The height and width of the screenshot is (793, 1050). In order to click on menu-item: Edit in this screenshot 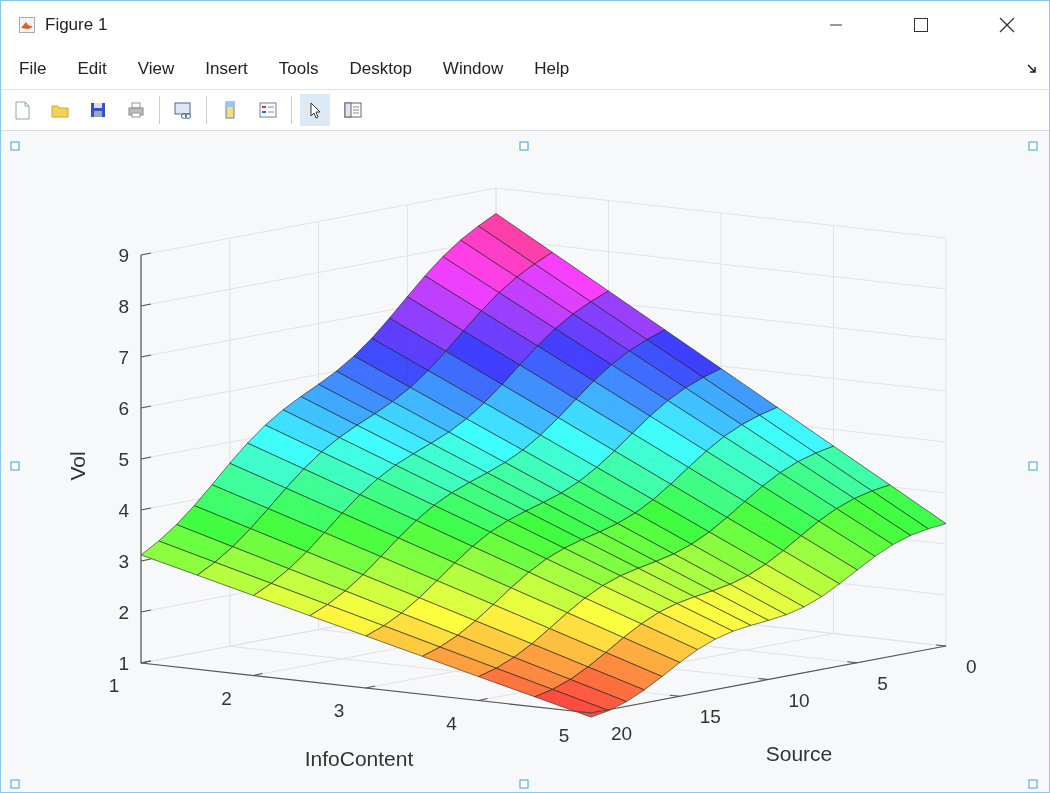, I will do `click(92, 69)`.